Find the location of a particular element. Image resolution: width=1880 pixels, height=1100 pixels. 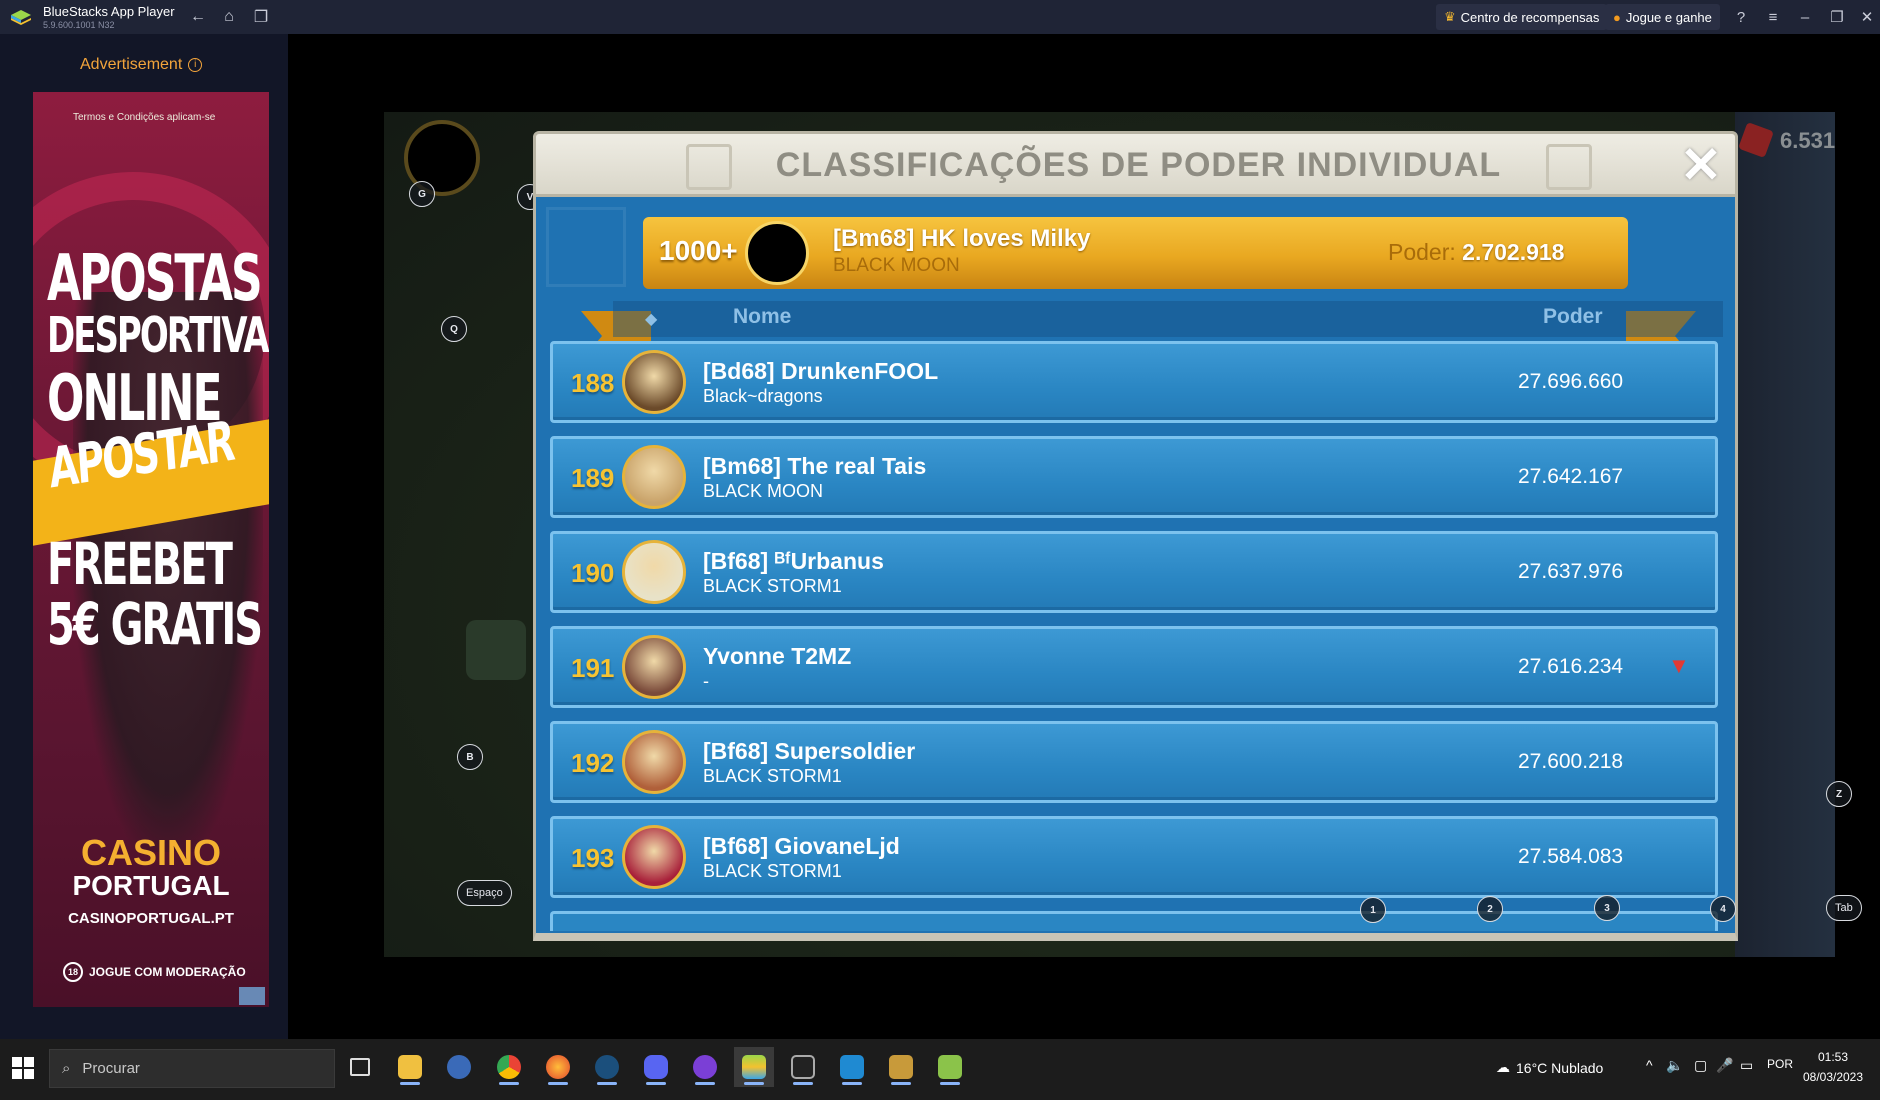

play-and-win-button: ● Jogue e ganhe is located at coordinates (1662, 17).